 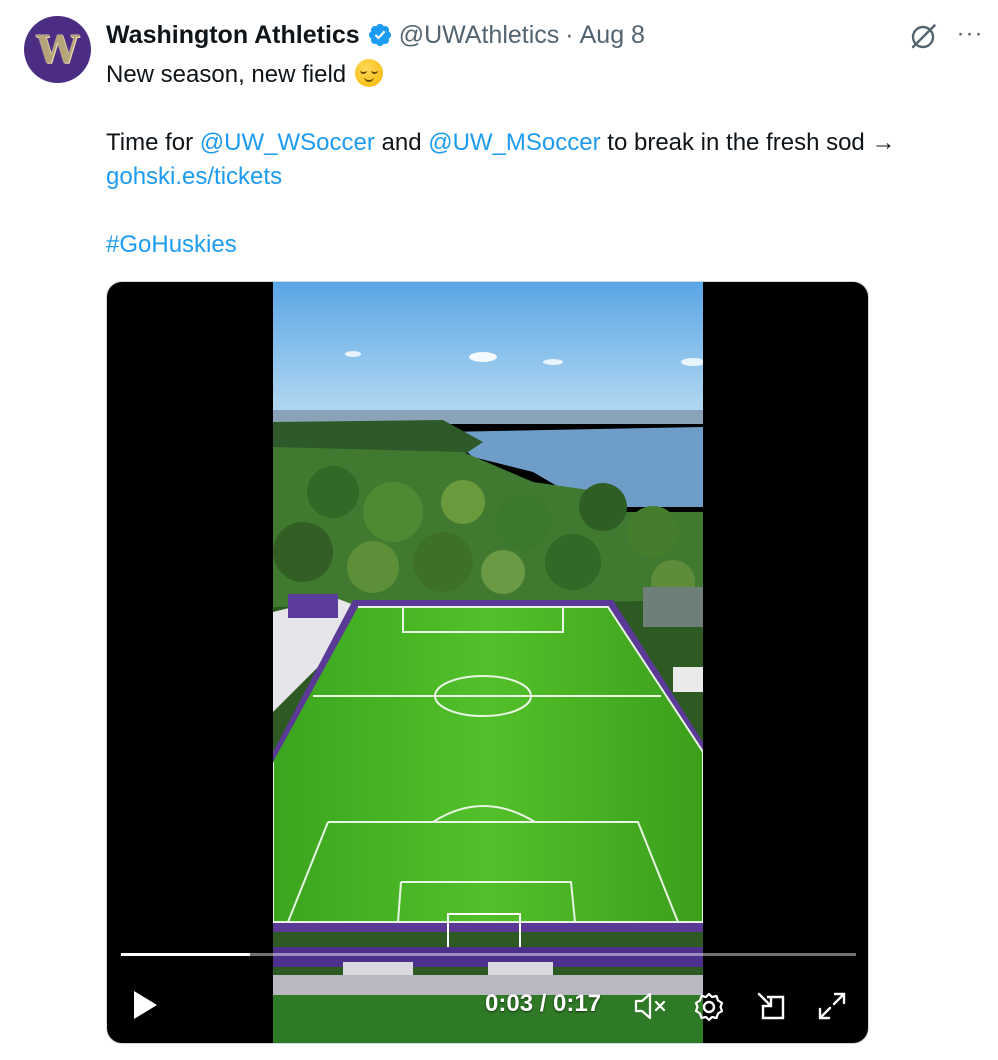 What do you see at coordinates (287, 142) in the screenshot?
I see `mention-uw-wsoccer: @UW_WSoccer` at bounding box center [287, 142].